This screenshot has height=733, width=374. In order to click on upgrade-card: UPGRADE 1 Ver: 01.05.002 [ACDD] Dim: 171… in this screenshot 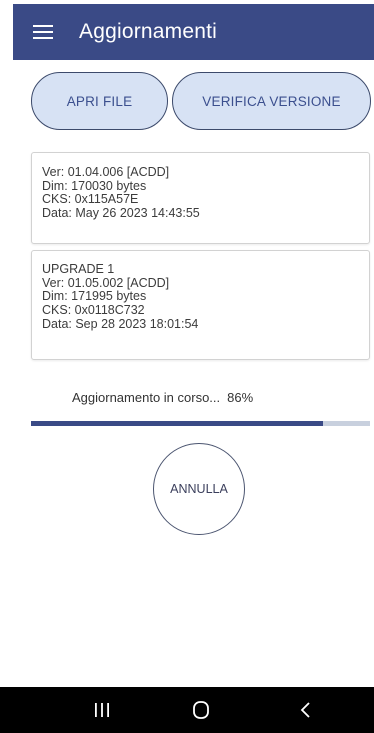, I will do `click(200, 305)`.